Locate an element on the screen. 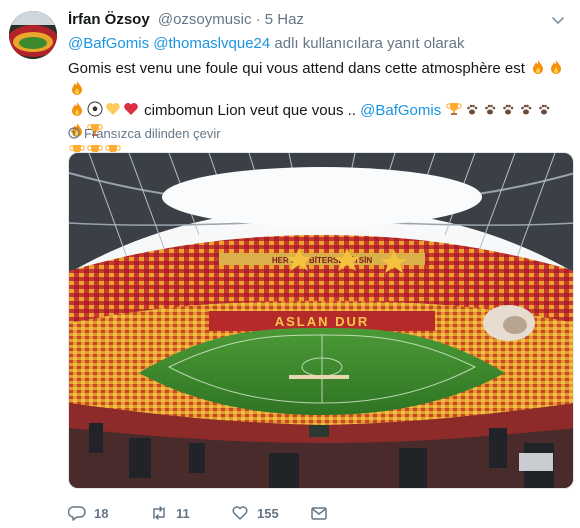 The image size is (580, 528). trophy-emoji-icon is located at coordinates (454, 109).